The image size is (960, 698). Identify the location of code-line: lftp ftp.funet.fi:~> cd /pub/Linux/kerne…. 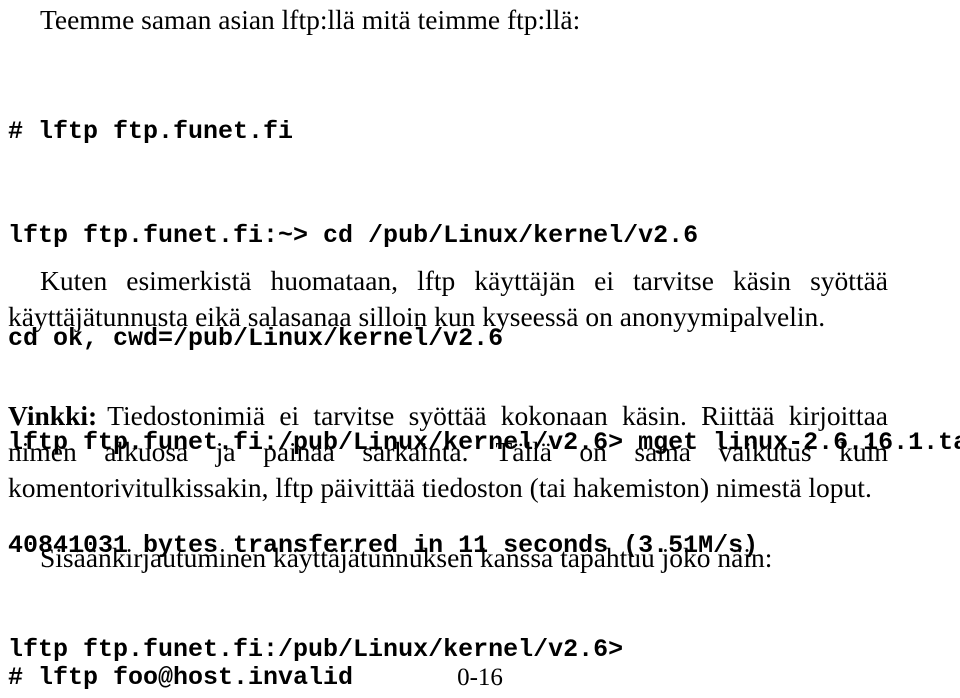
(353, 235).